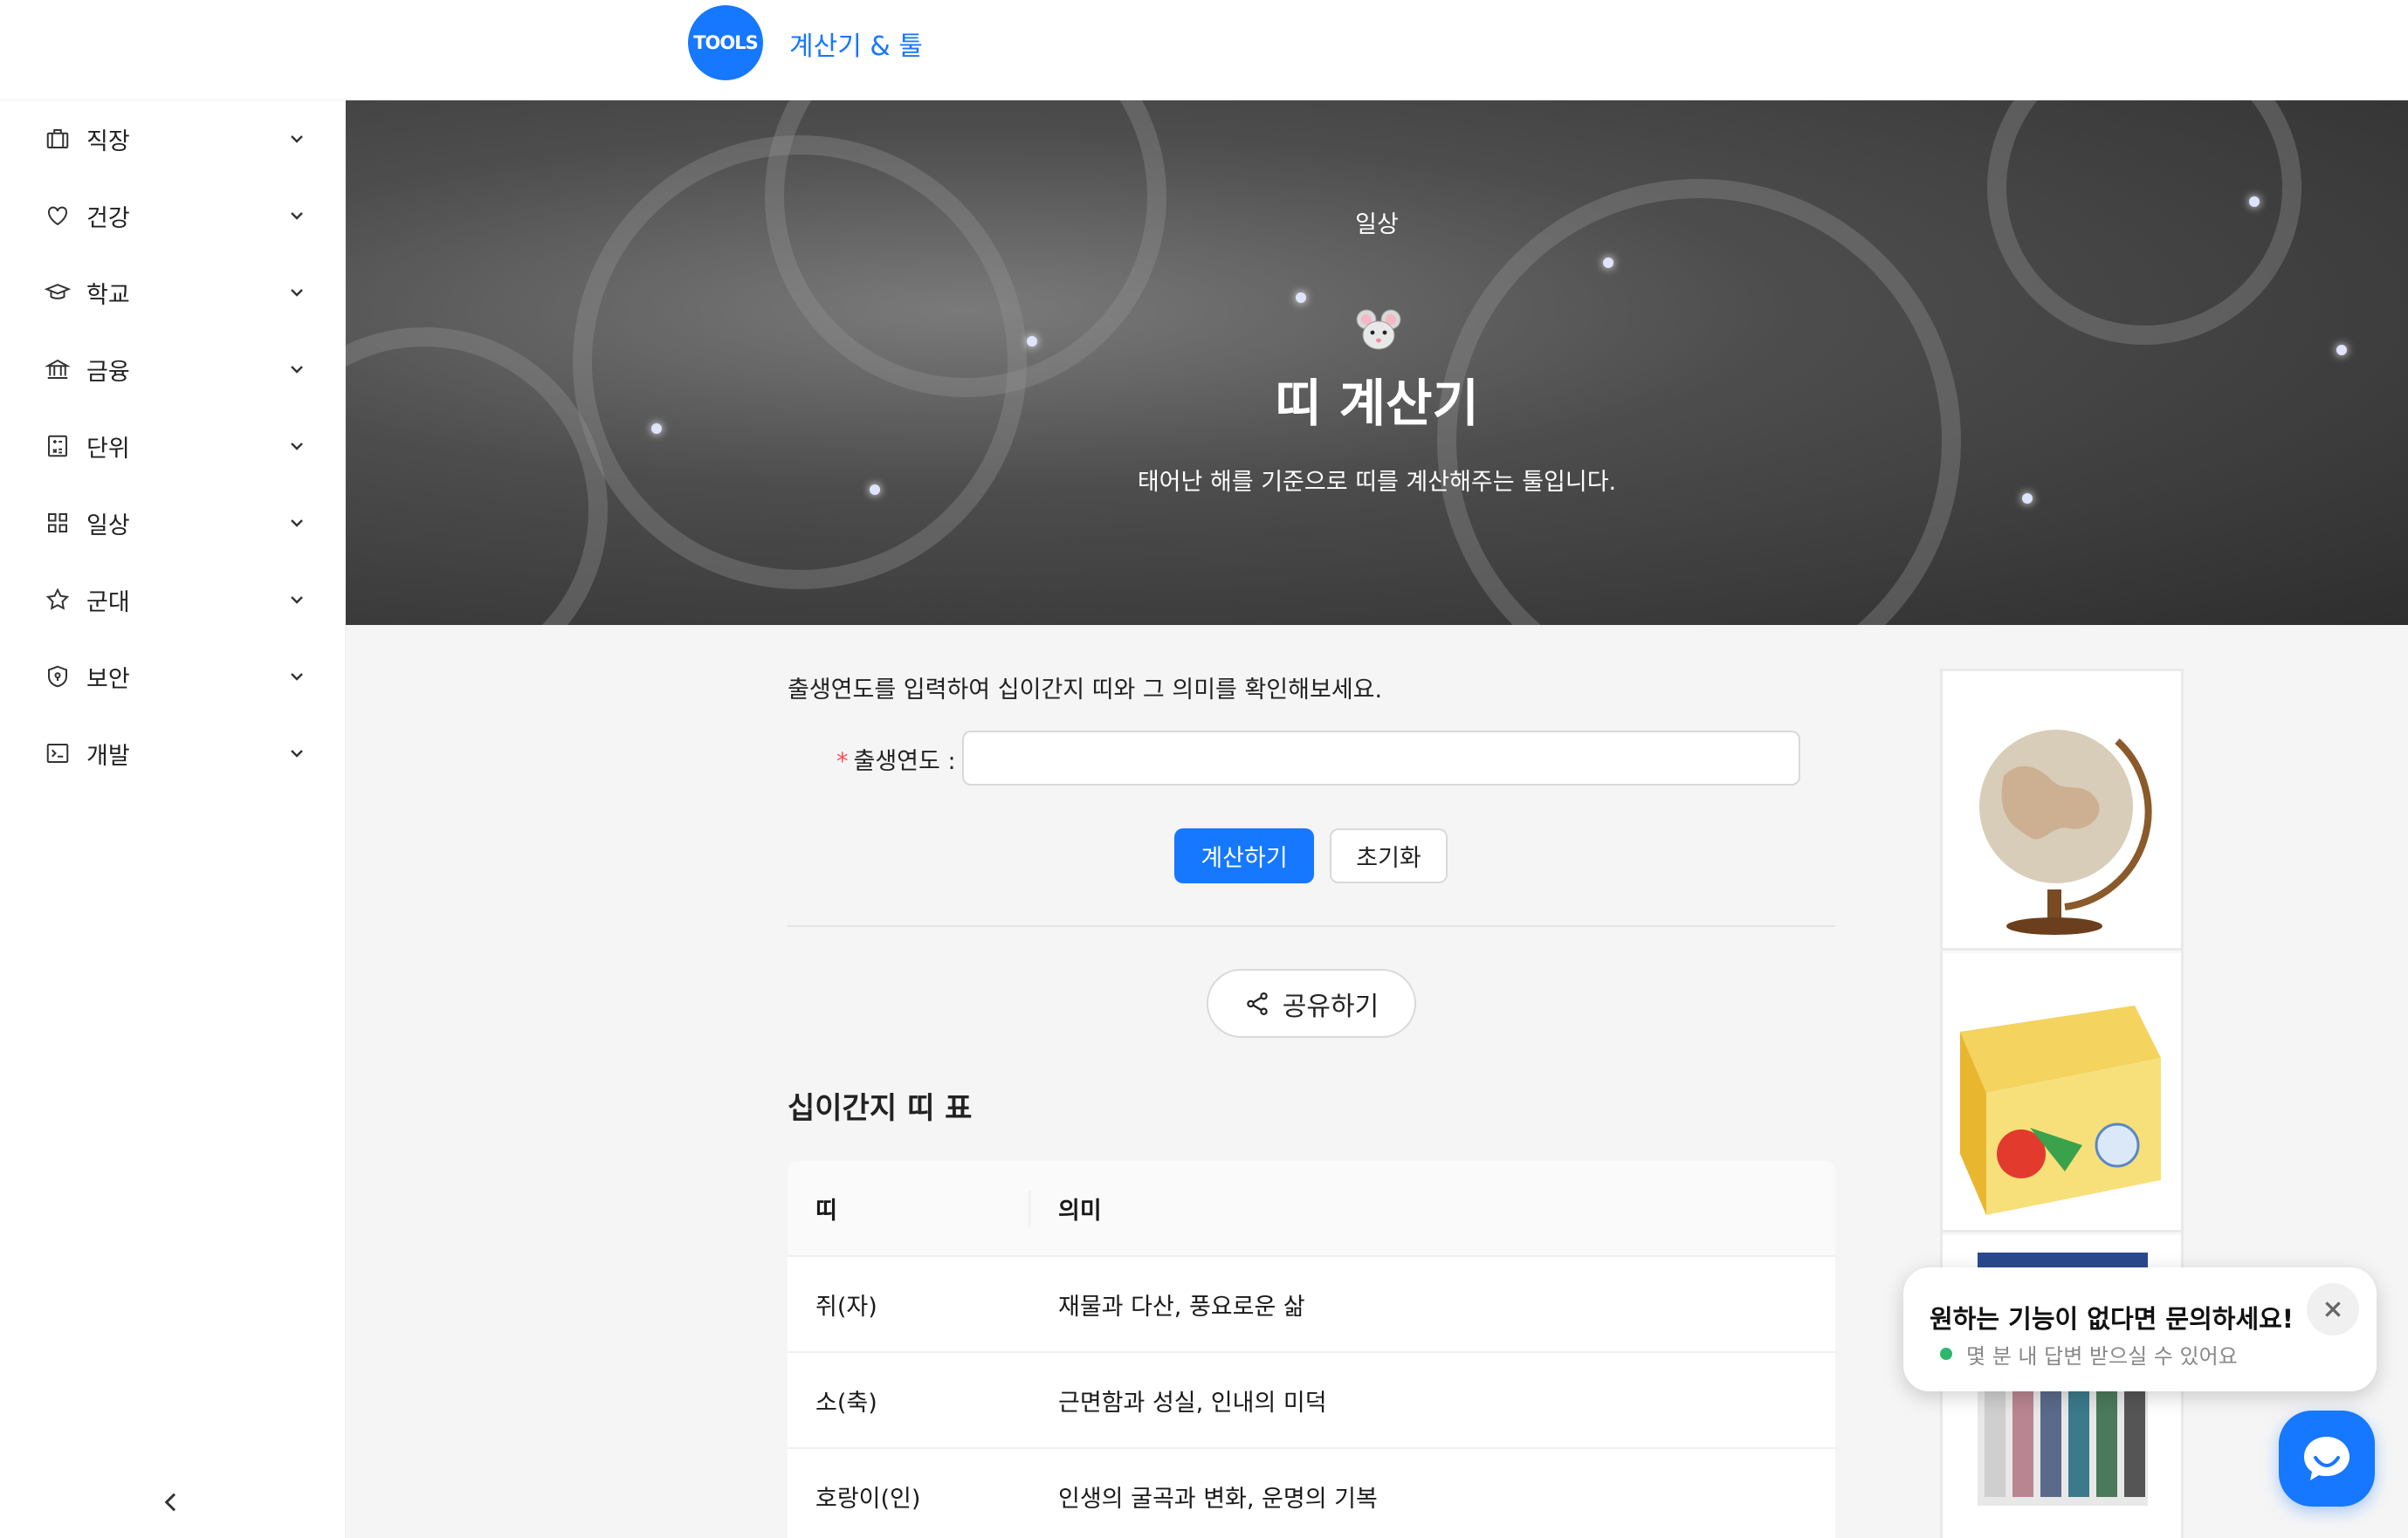  Describe the element at coordinates (171, 1502) in the screenshot. I see `collapse-sidebar-icon` at that location.